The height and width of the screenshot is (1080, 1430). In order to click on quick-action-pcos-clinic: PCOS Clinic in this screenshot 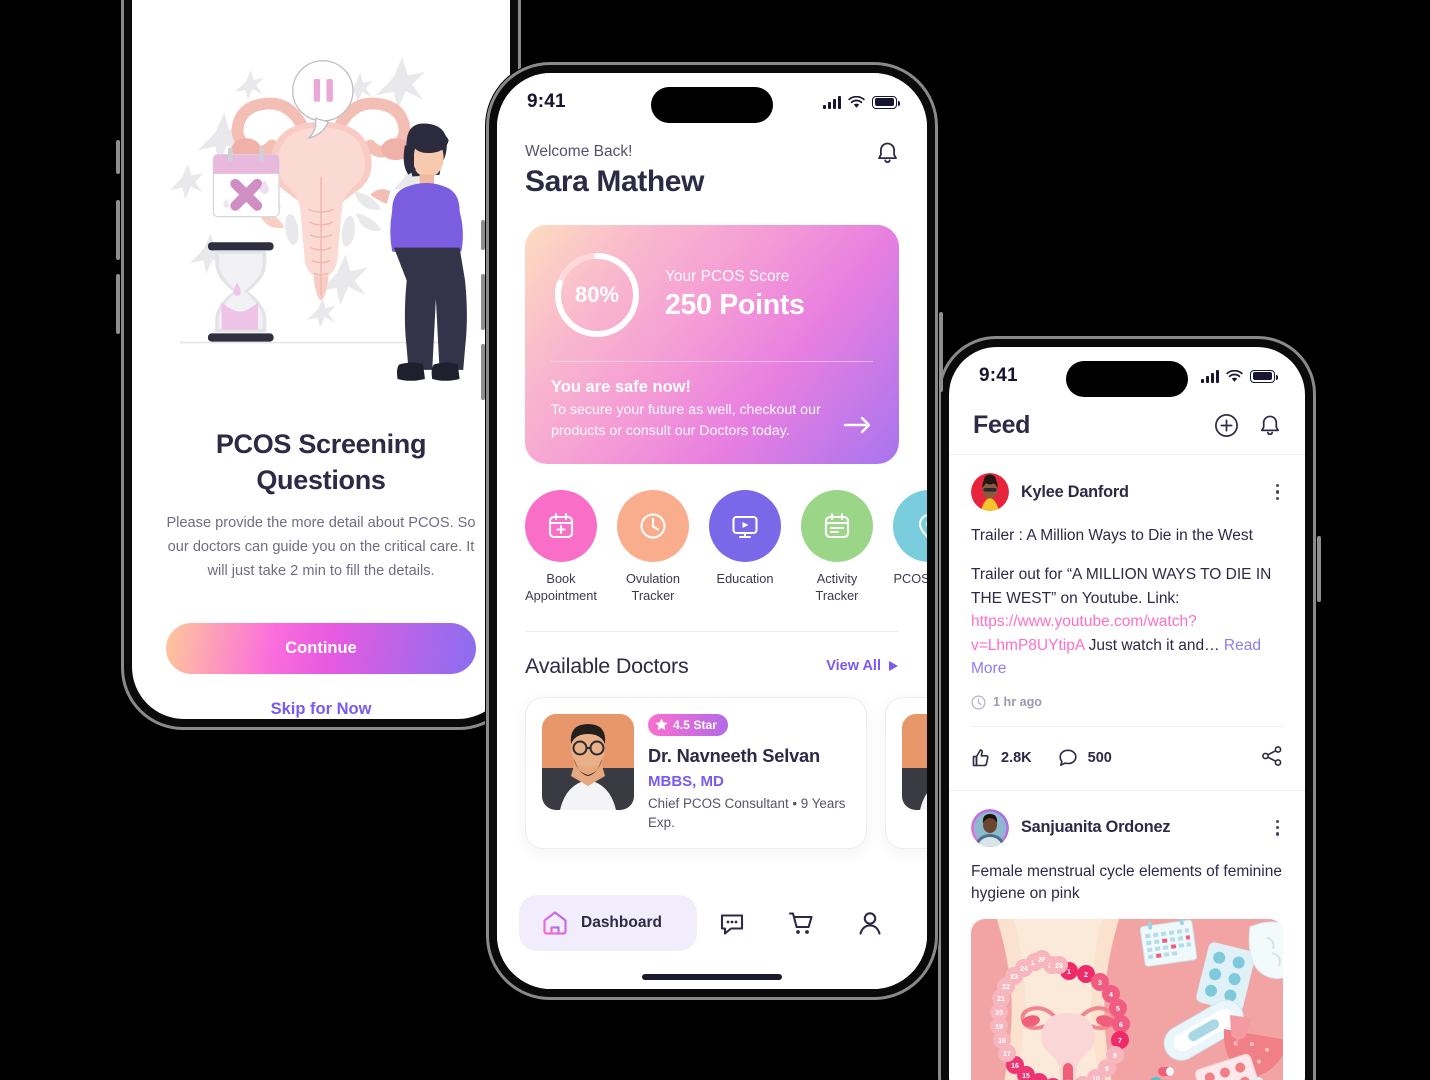, I will do `click(910, 547)`.